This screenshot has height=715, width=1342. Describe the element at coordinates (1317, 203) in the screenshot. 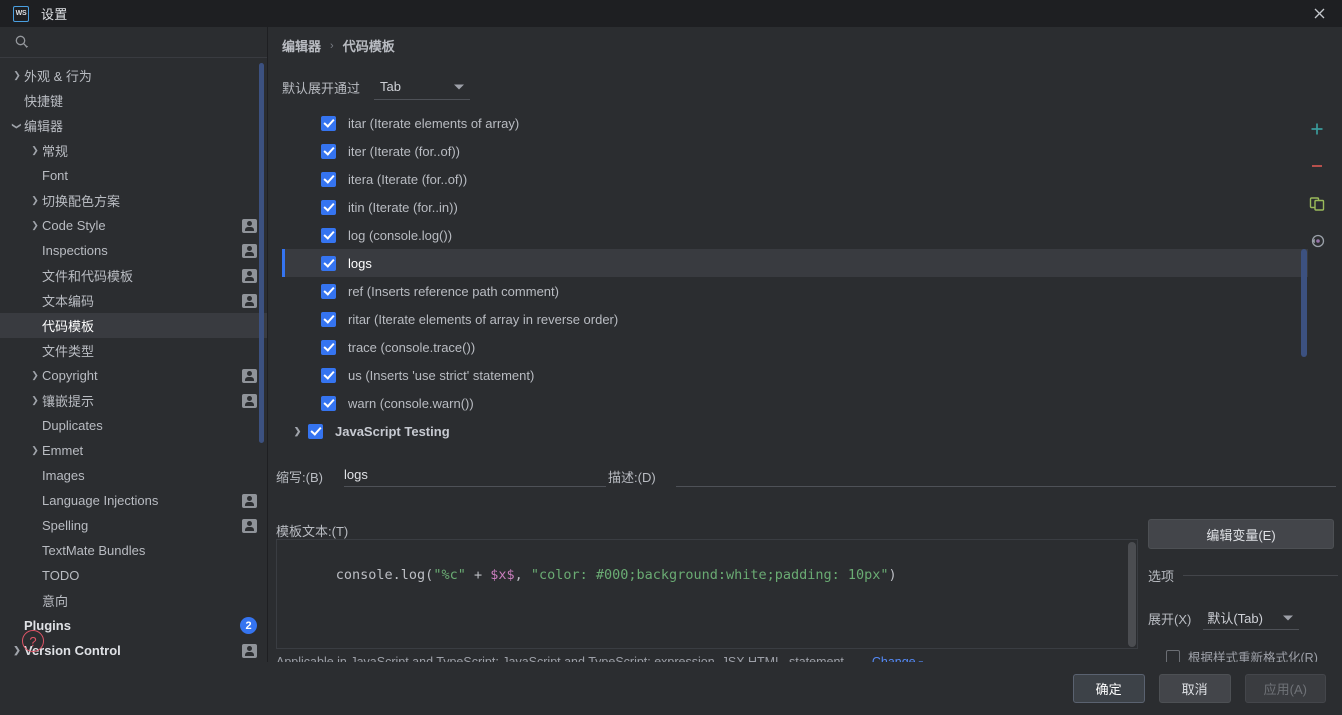

I see `copy-icon` at that location.